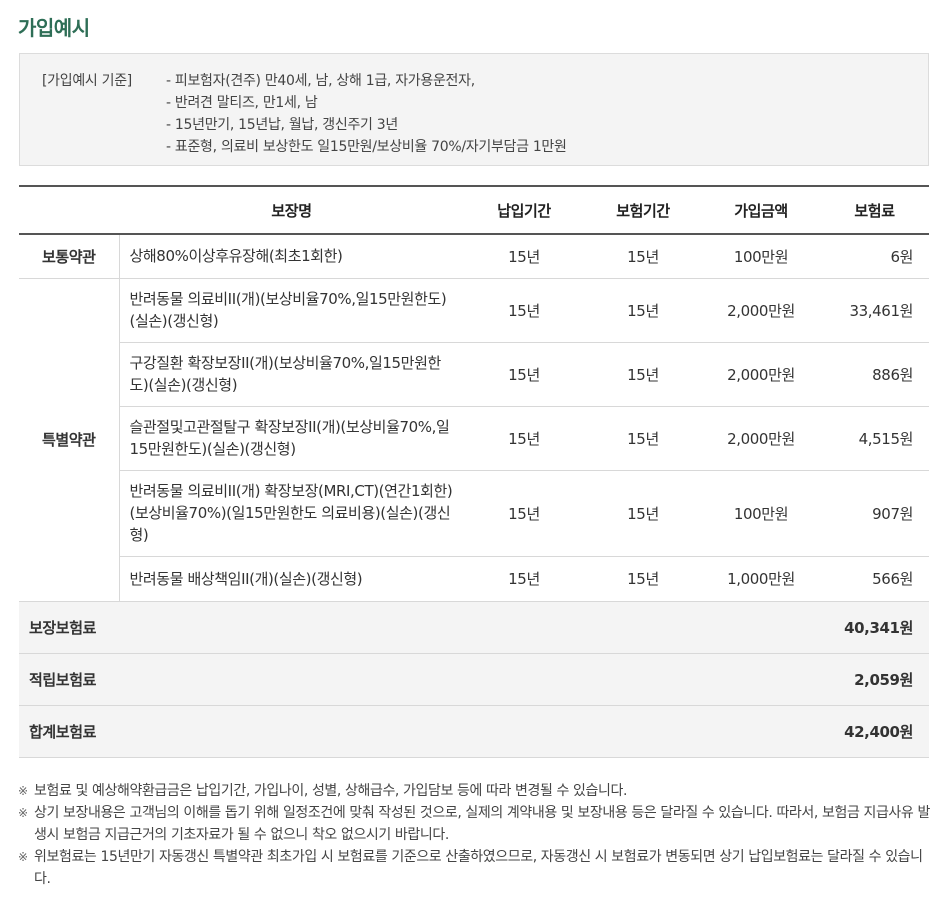  I want to click on header-premium: 보험료, so click(874, 210).